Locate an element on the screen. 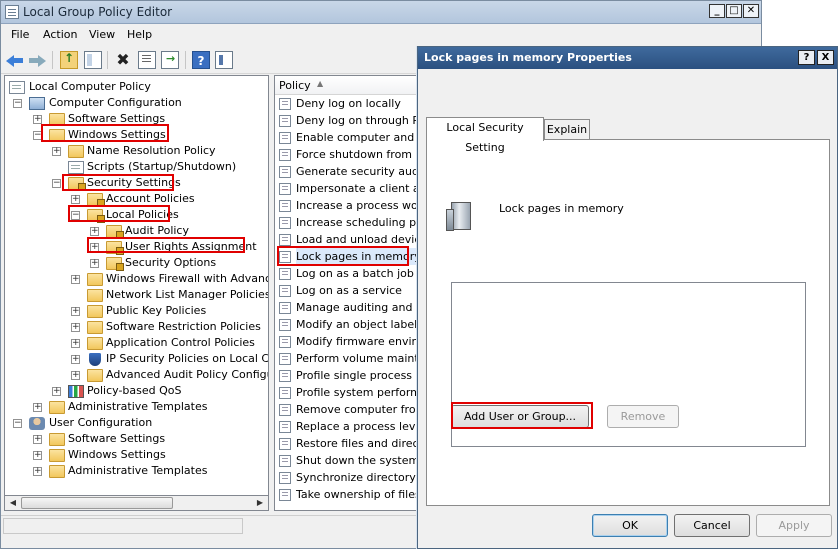  minimize-button: _ is located at coordinates (717, 11).